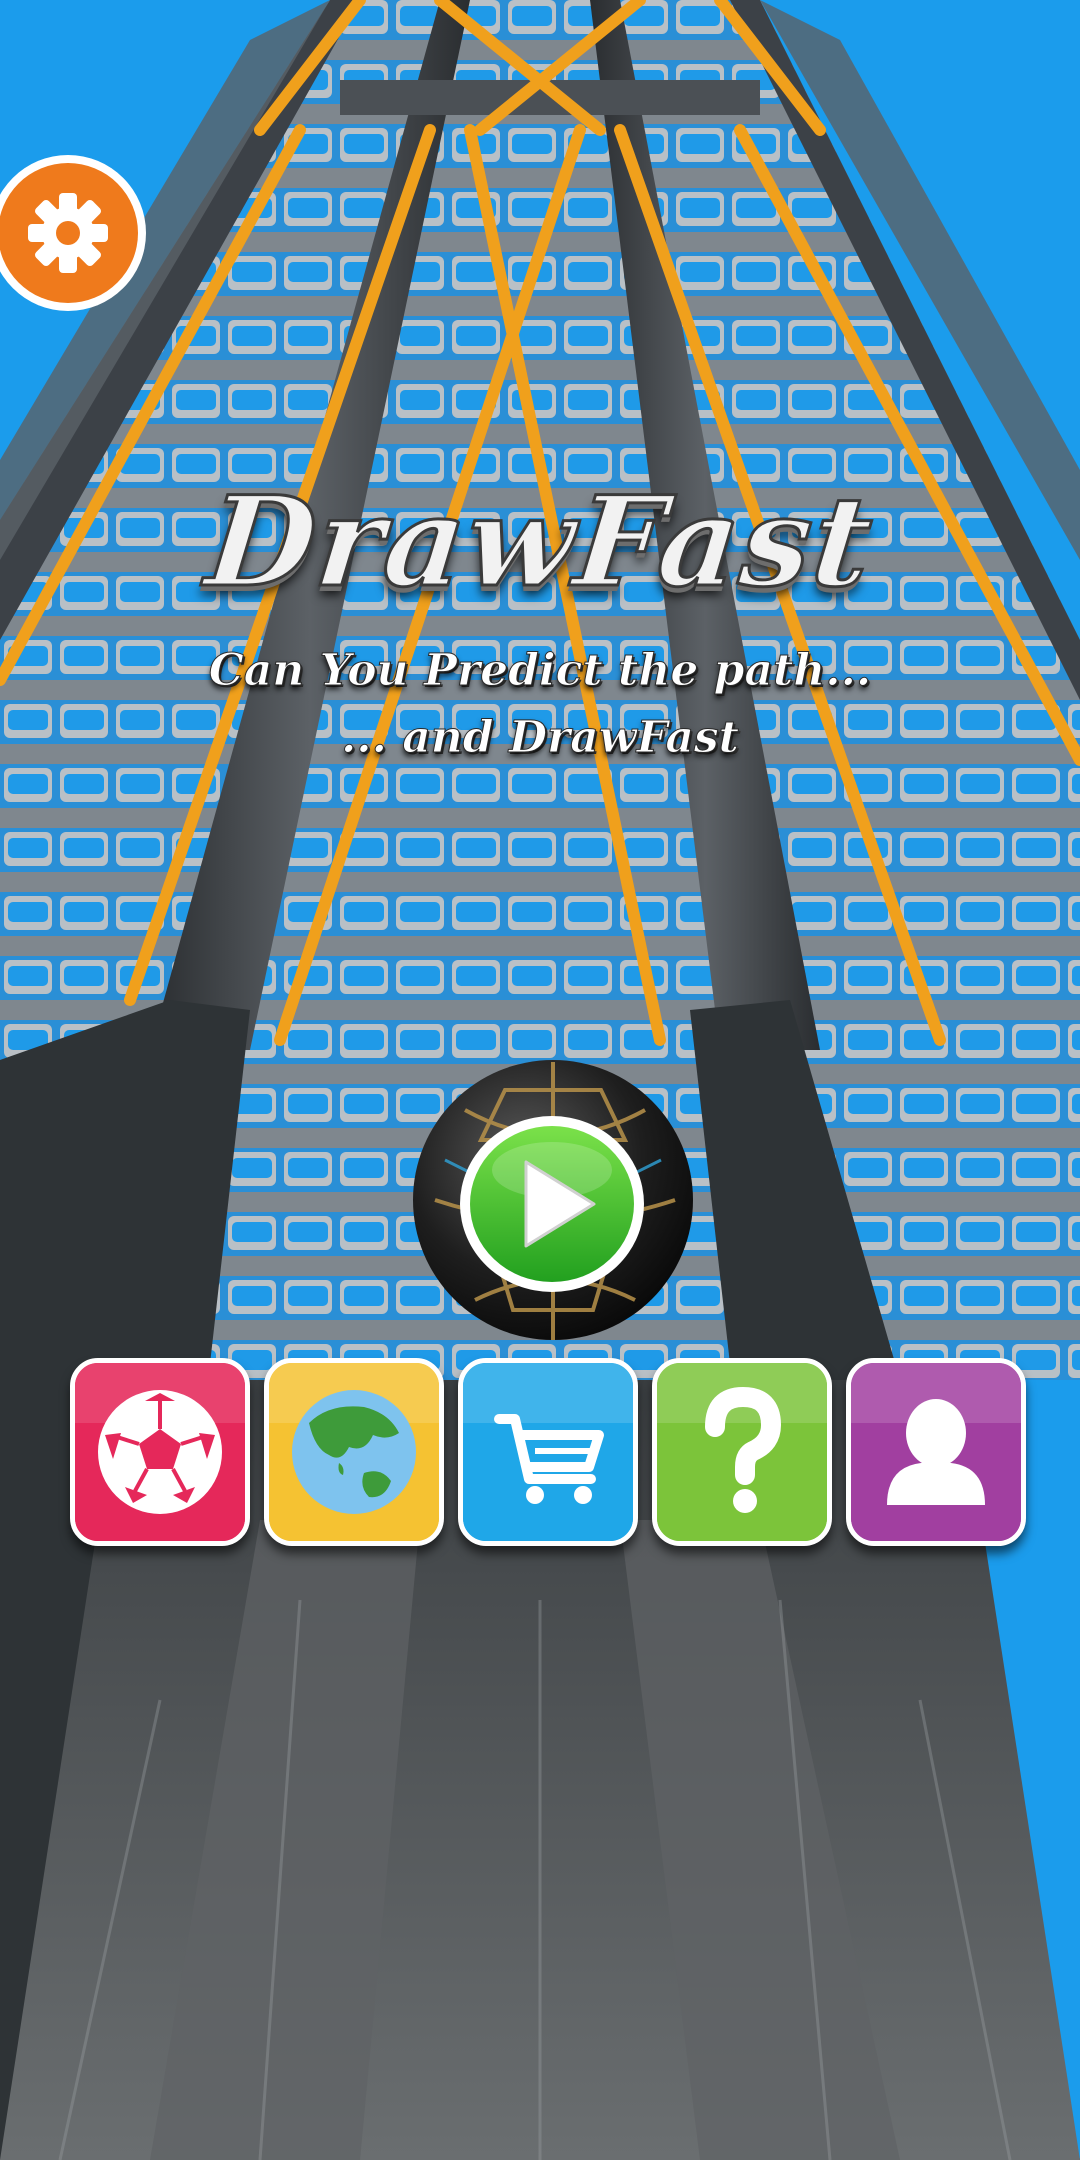 The width and height of the screenshot is (1080, 2160). I want to click on globe-icon, so click(354, 1452).